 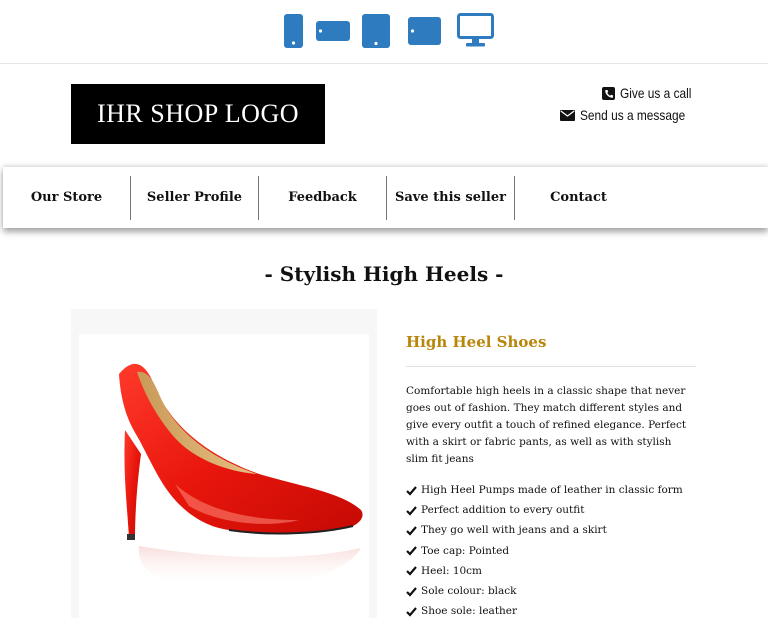 I want to click on phone-landscape-button, so click(x=333, y=31).